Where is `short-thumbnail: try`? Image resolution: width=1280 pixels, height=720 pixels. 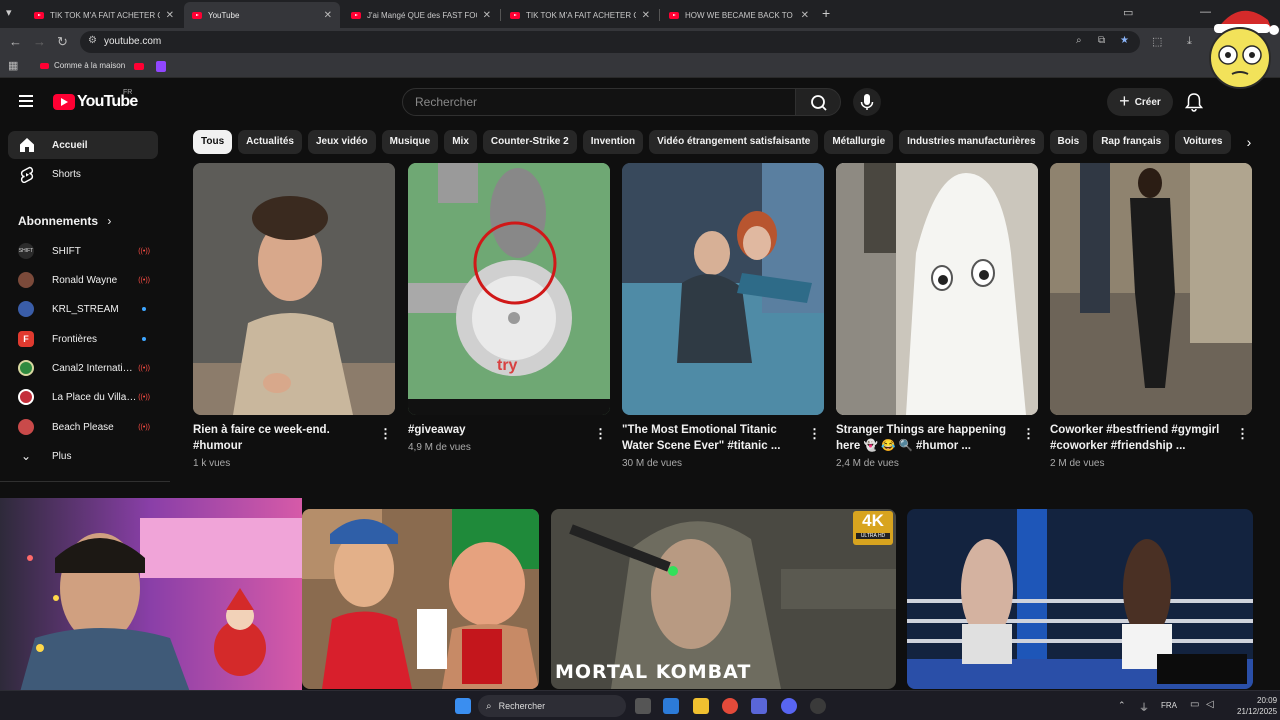 short-thumbnail: try is located at coordinates (509, 289).